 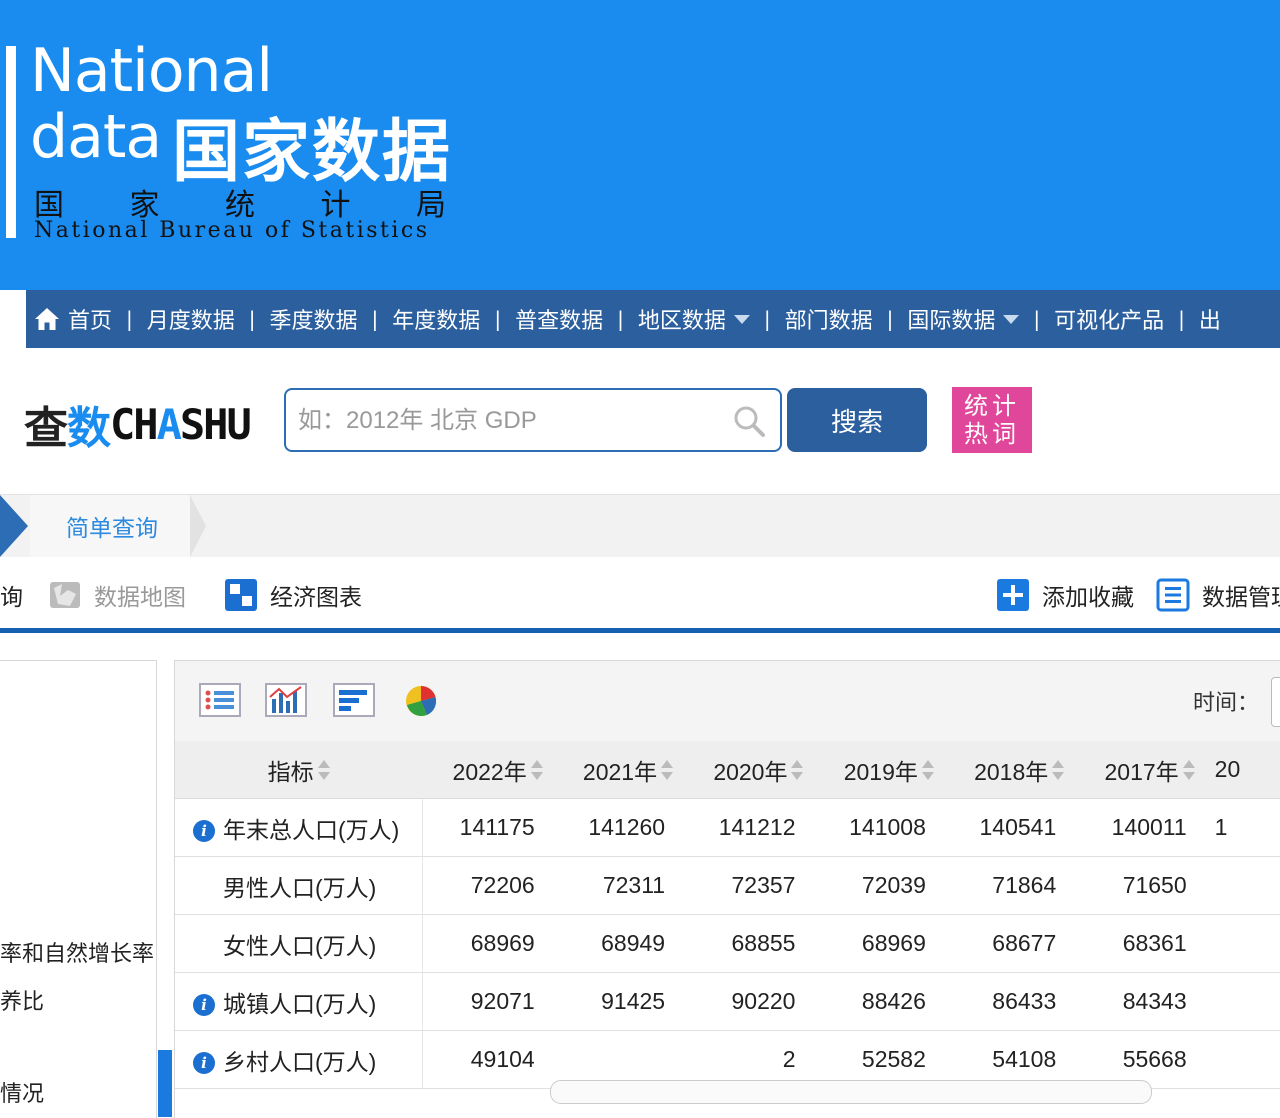 I want to click on nav-item-visualization: 可视化产品, so click(x=1109, y=319).